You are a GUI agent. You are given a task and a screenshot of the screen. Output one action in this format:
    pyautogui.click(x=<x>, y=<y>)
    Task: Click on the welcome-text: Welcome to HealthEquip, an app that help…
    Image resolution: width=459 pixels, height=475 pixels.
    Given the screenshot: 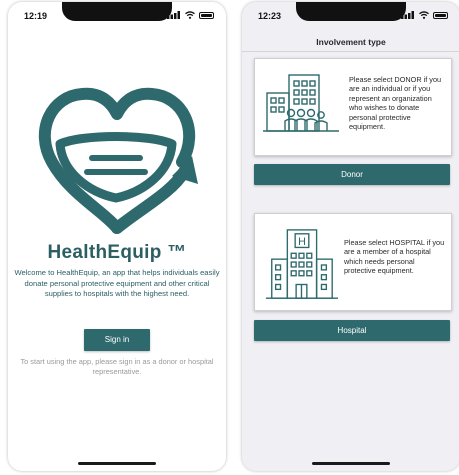 What is the action you would take?
    pyautogui.click(x=117, y=283)
    